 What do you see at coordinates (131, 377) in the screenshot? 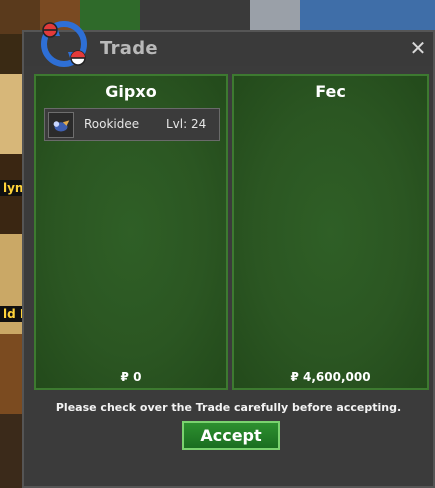
I see `offered-money: ₽ 0` at bounding box center [131, 377].